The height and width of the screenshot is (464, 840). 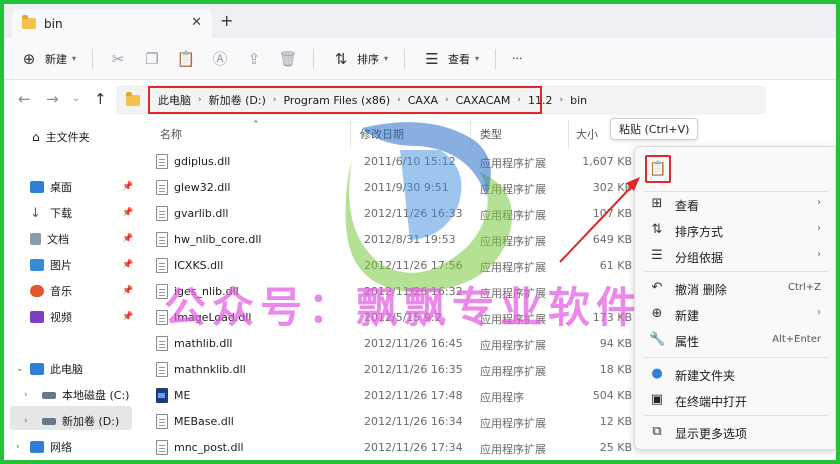 What do you see at coordinates (658, 169) in the screenshot?
I see `paste-button: 📋` at bounding box center [658, 169].